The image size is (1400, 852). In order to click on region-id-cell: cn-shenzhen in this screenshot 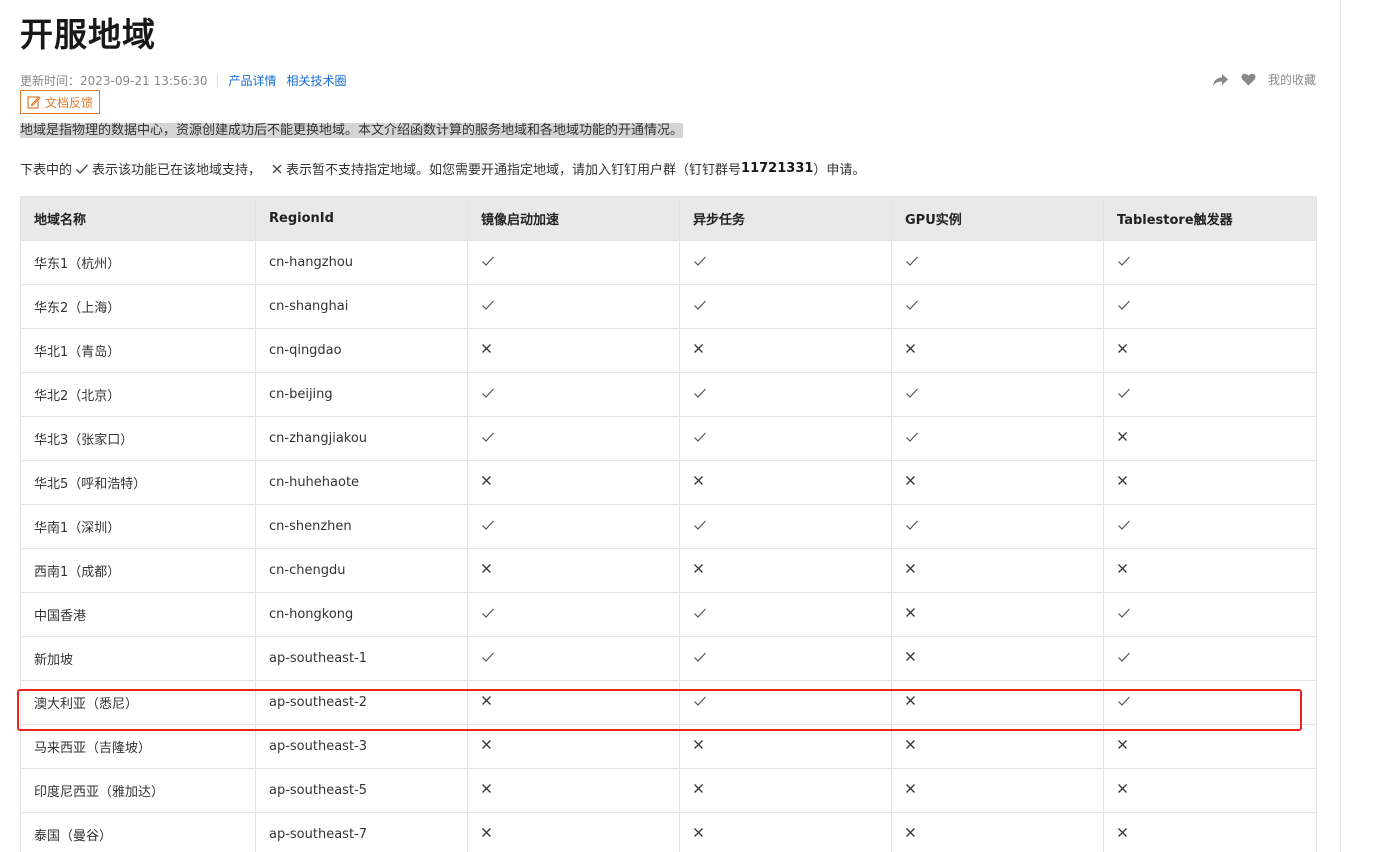, I will do `click(361, 526)`.